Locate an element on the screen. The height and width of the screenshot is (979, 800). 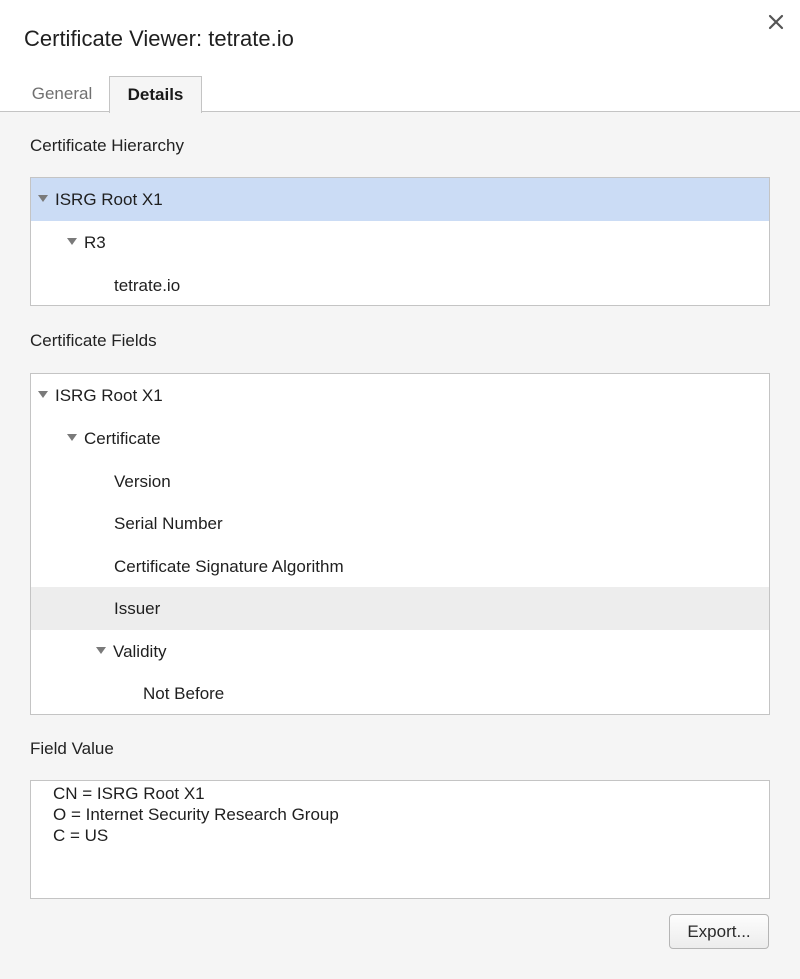
tree-item-label: ISRG Root X1 is located at coordinates (109, 199).